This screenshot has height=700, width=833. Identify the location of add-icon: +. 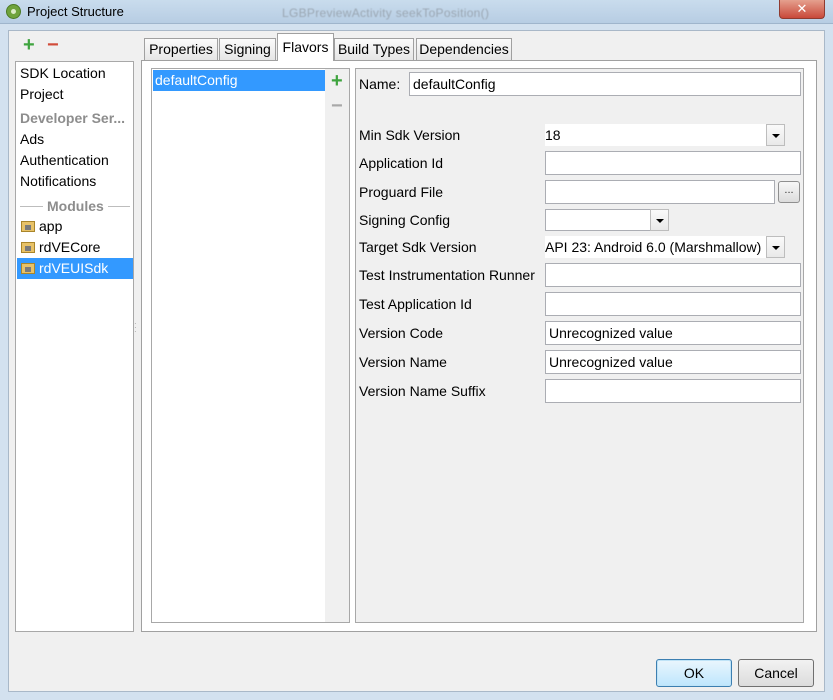
(29, 45).